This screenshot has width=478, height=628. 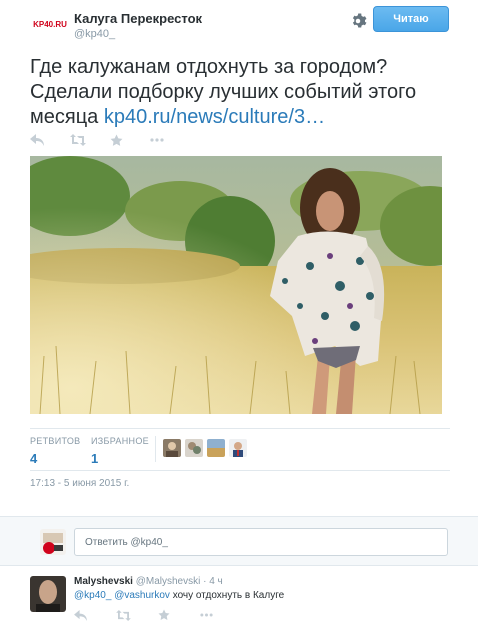 What do you see at coordinates (103, 581) in the screenshot?
I see `reply-author-name: Malyshevski` at bounding box center [103, 581].